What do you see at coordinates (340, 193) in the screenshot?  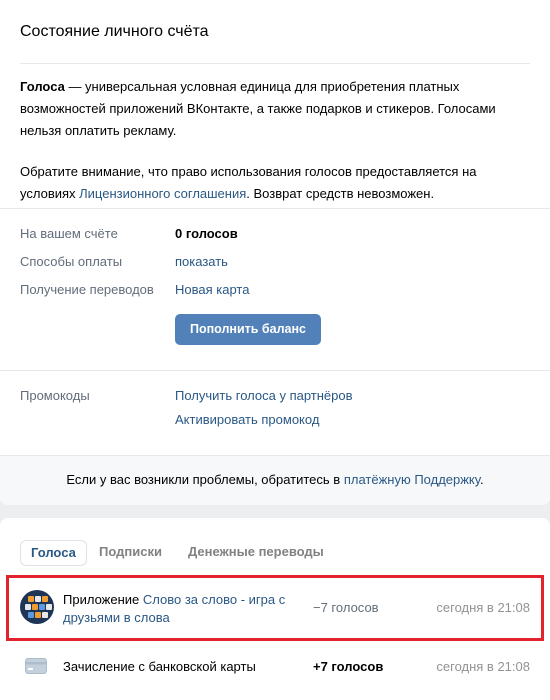 I see `info-p2-end: . Возврат средств невозможен.` at bounding box center [340, 193].